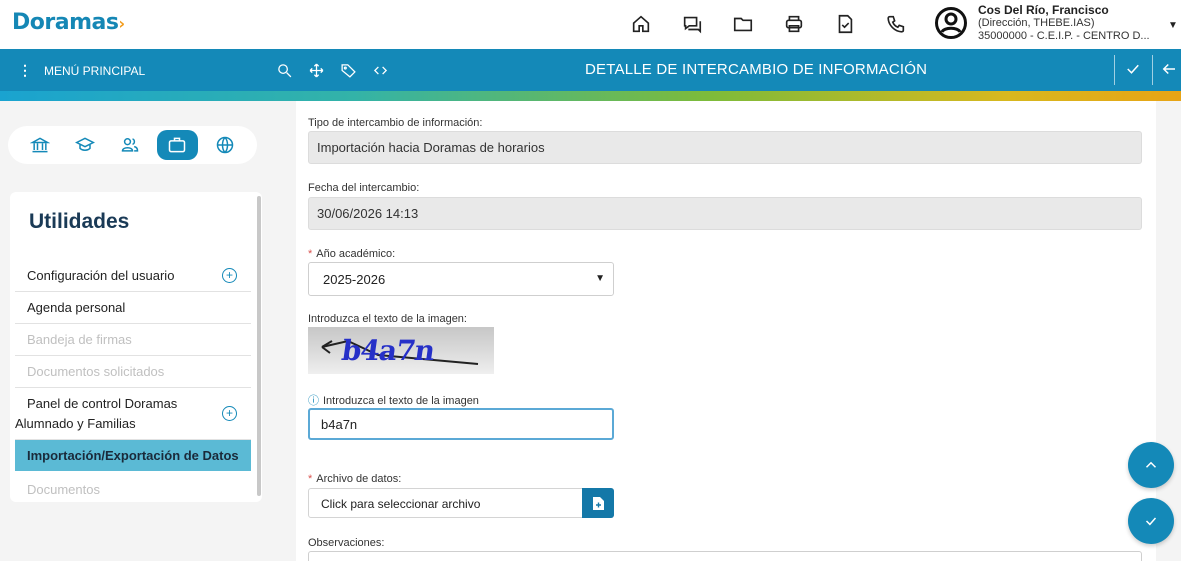 Image resolution: width=1181 pixels, height=561 pixels. Describe the element at coordinates (101, 275) in the screenshot. I see `menu-item-label: Configuración del usuario` at that location.